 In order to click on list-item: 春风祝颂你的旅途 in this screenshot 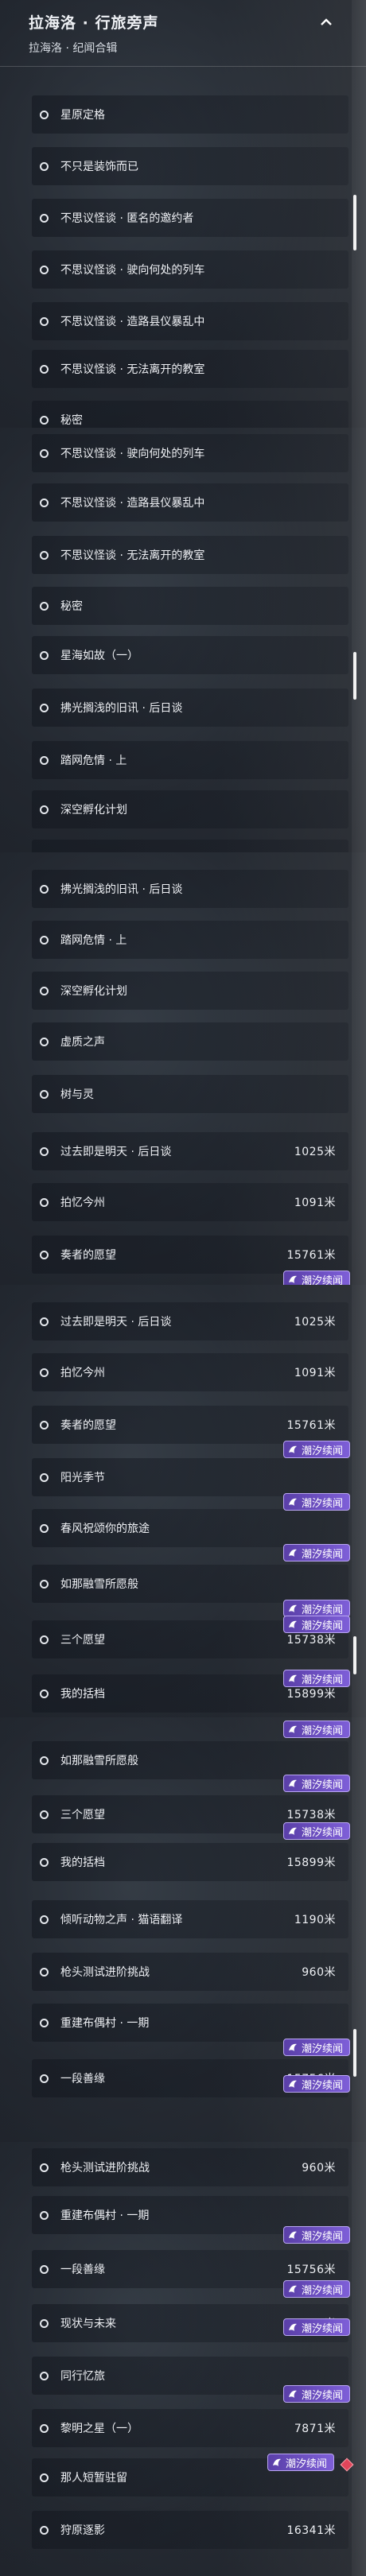, I will do `click(190, 1528)`.